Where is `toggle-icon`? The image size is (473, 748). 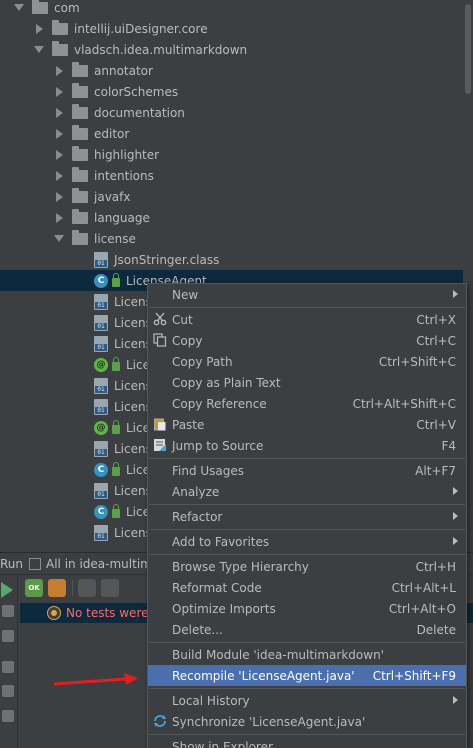
toggle-icon is located at coordinates (8, 667).